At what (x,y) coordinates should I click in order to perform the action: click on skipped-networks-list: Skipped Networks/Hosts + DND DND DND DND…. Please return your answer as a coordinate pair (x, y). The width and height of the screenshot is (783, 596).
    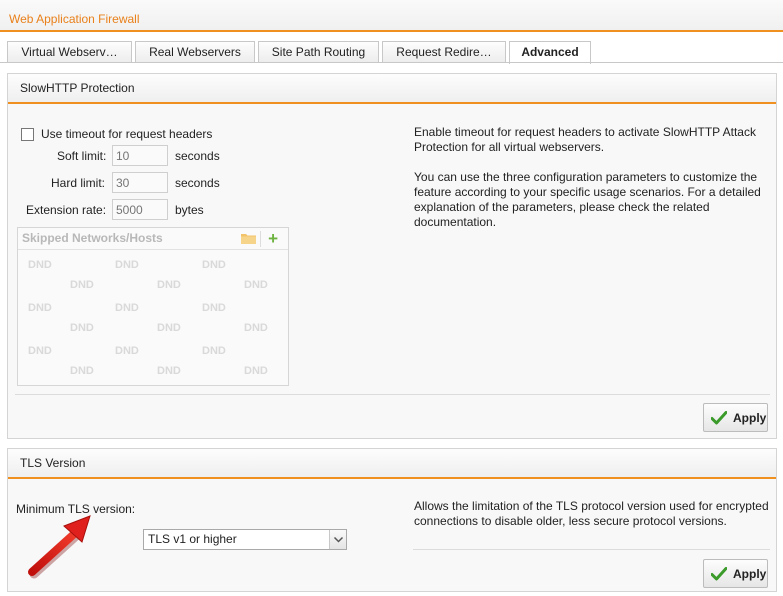
    Looking at the image, I should click on (153, 306).